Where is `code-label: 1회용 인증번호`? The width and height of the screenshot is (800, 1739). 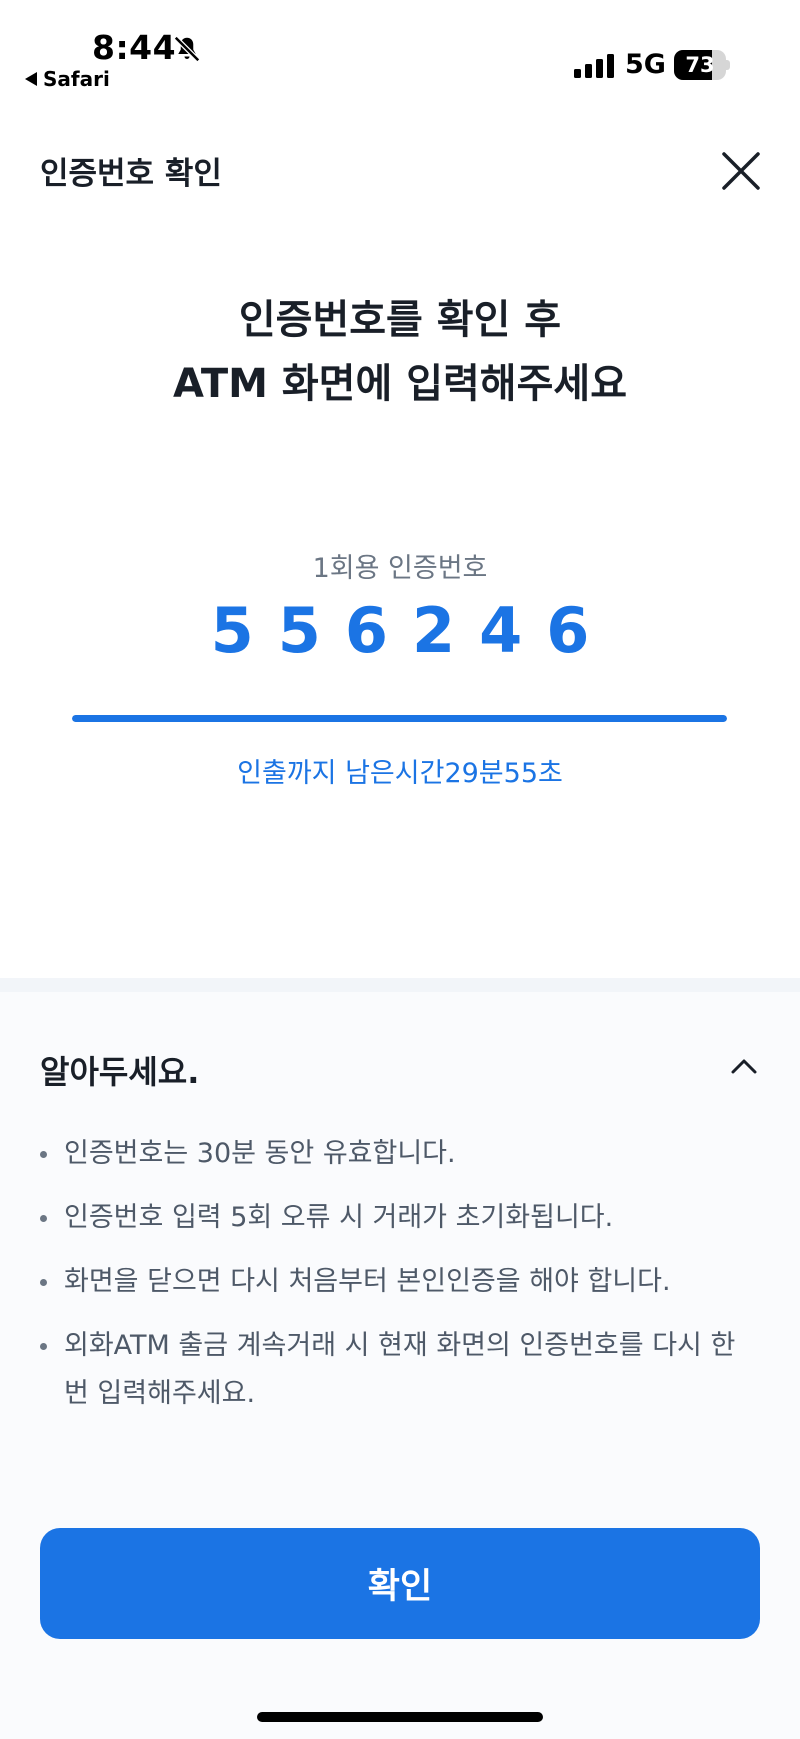 code-label: 1회용 인증번호 is located at coordinates (400, 568).